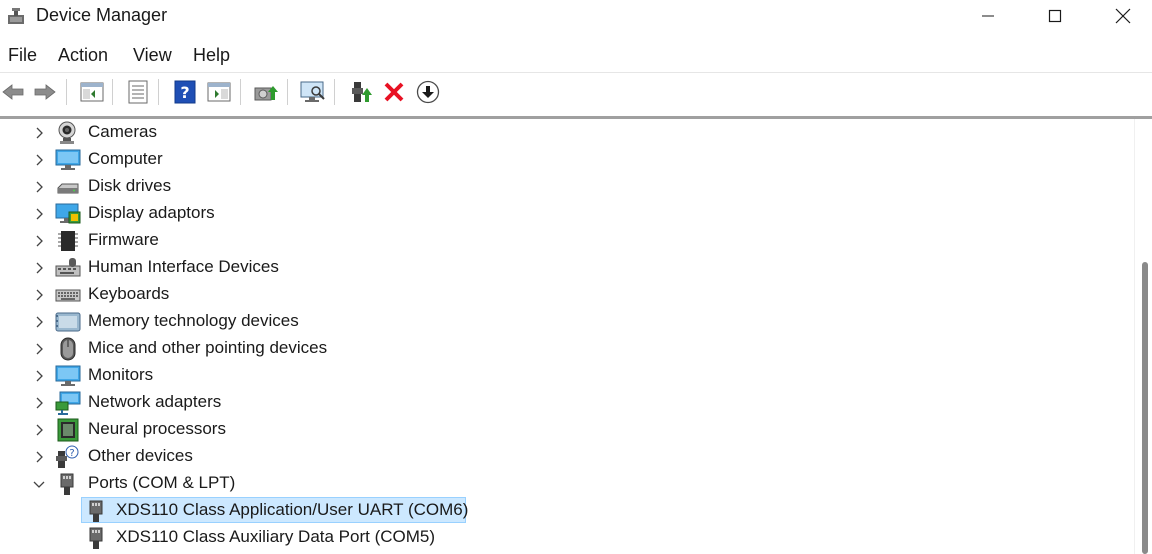  Describe the element at coordinates (567, 240) in the screenshot. I see `tree-item-firmware: Firmware` at that location.